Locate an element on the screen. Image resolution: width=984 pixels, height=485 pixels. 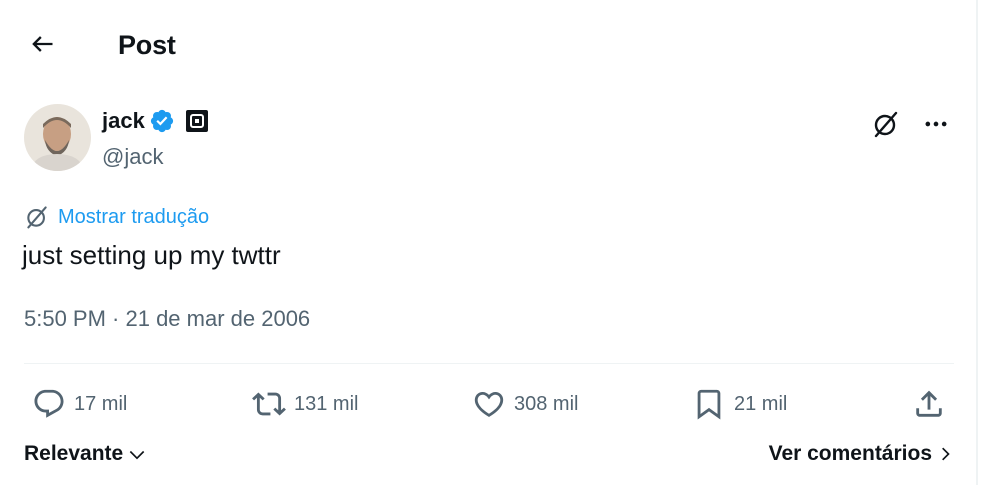
translate-label: Mostrar tradução is located at coordinates (134, 216).